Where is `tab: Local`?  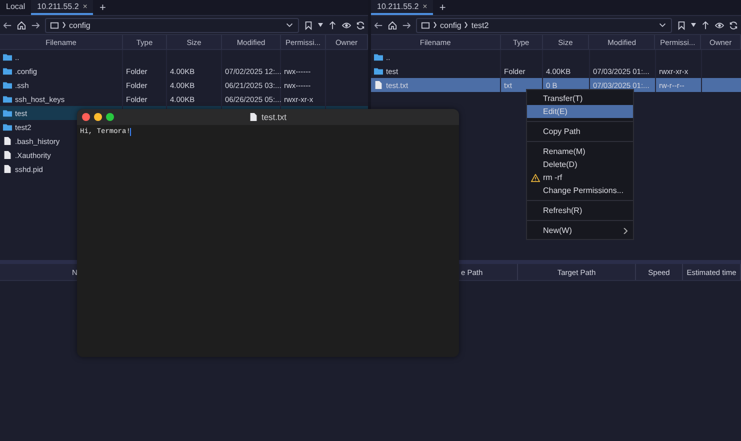 tab: Local is located at coordinates (16, 7).